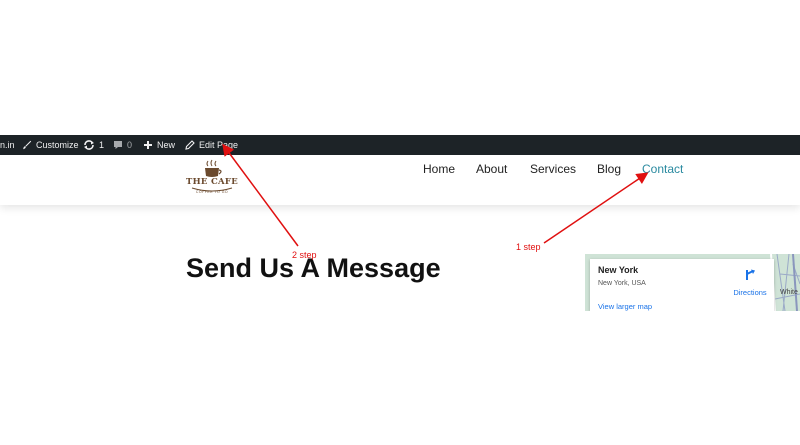 The height and width of the screenshot is (445, 800). I want to click on plus-icon, so click(148, 145).